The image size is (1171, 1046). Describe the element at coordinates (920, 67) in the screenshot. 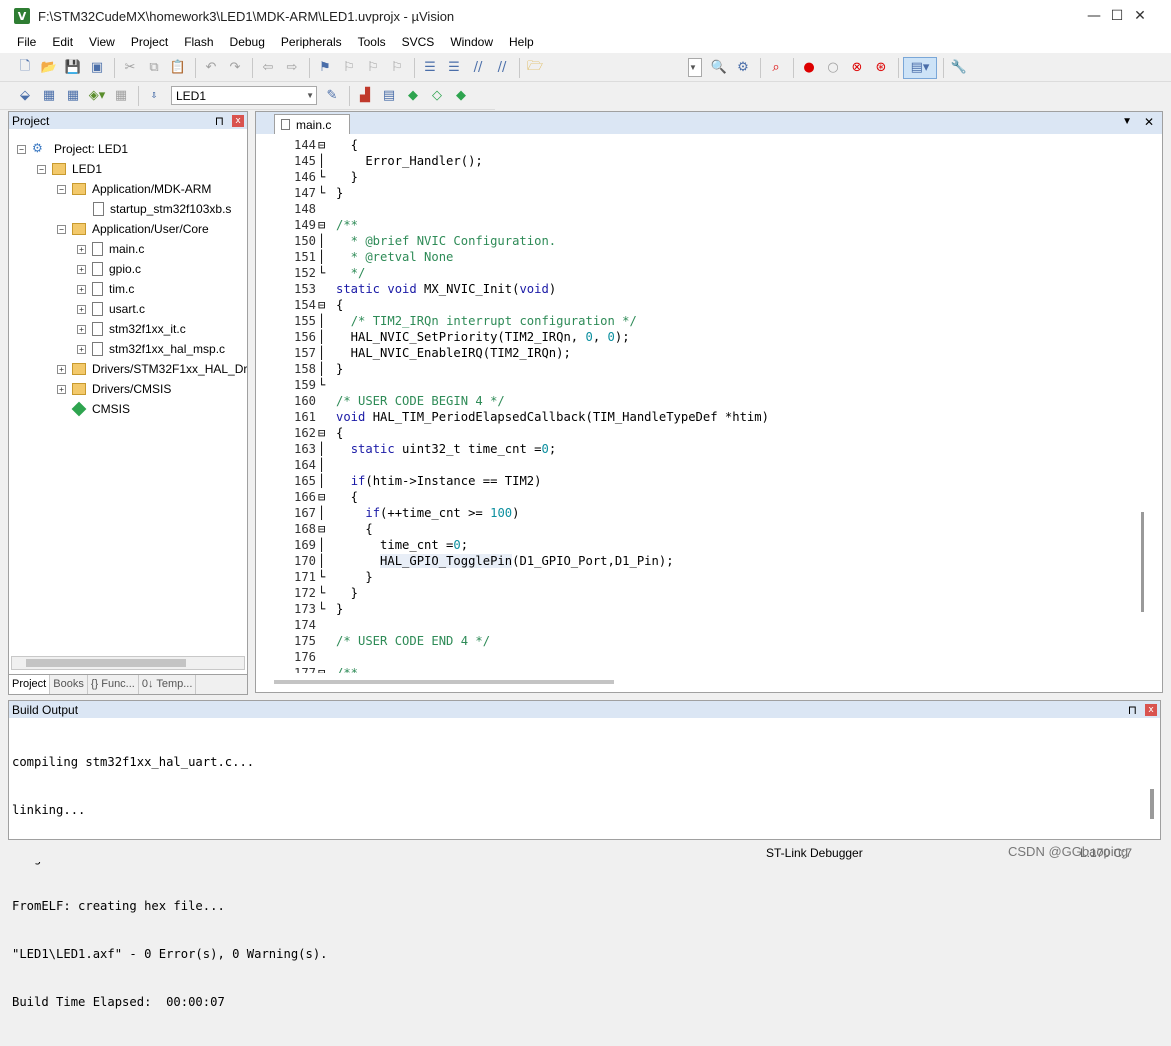

I see `window-layout-icon: ▤▾` at that location.